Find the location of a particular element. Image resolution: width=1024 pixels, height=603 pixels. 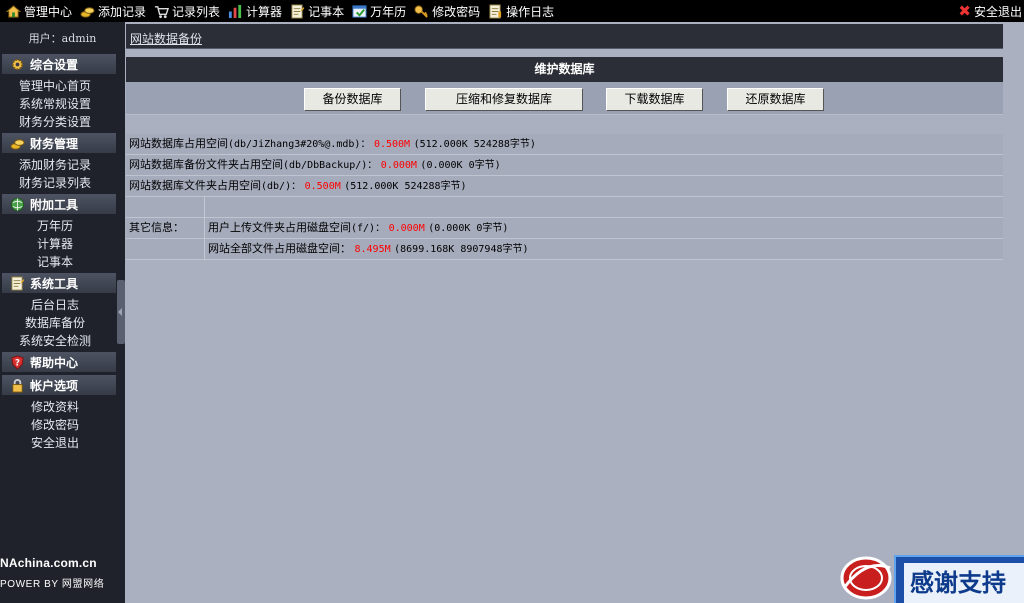

sidebar-group-title: 系统工具 is located at coordinates (54, 283).